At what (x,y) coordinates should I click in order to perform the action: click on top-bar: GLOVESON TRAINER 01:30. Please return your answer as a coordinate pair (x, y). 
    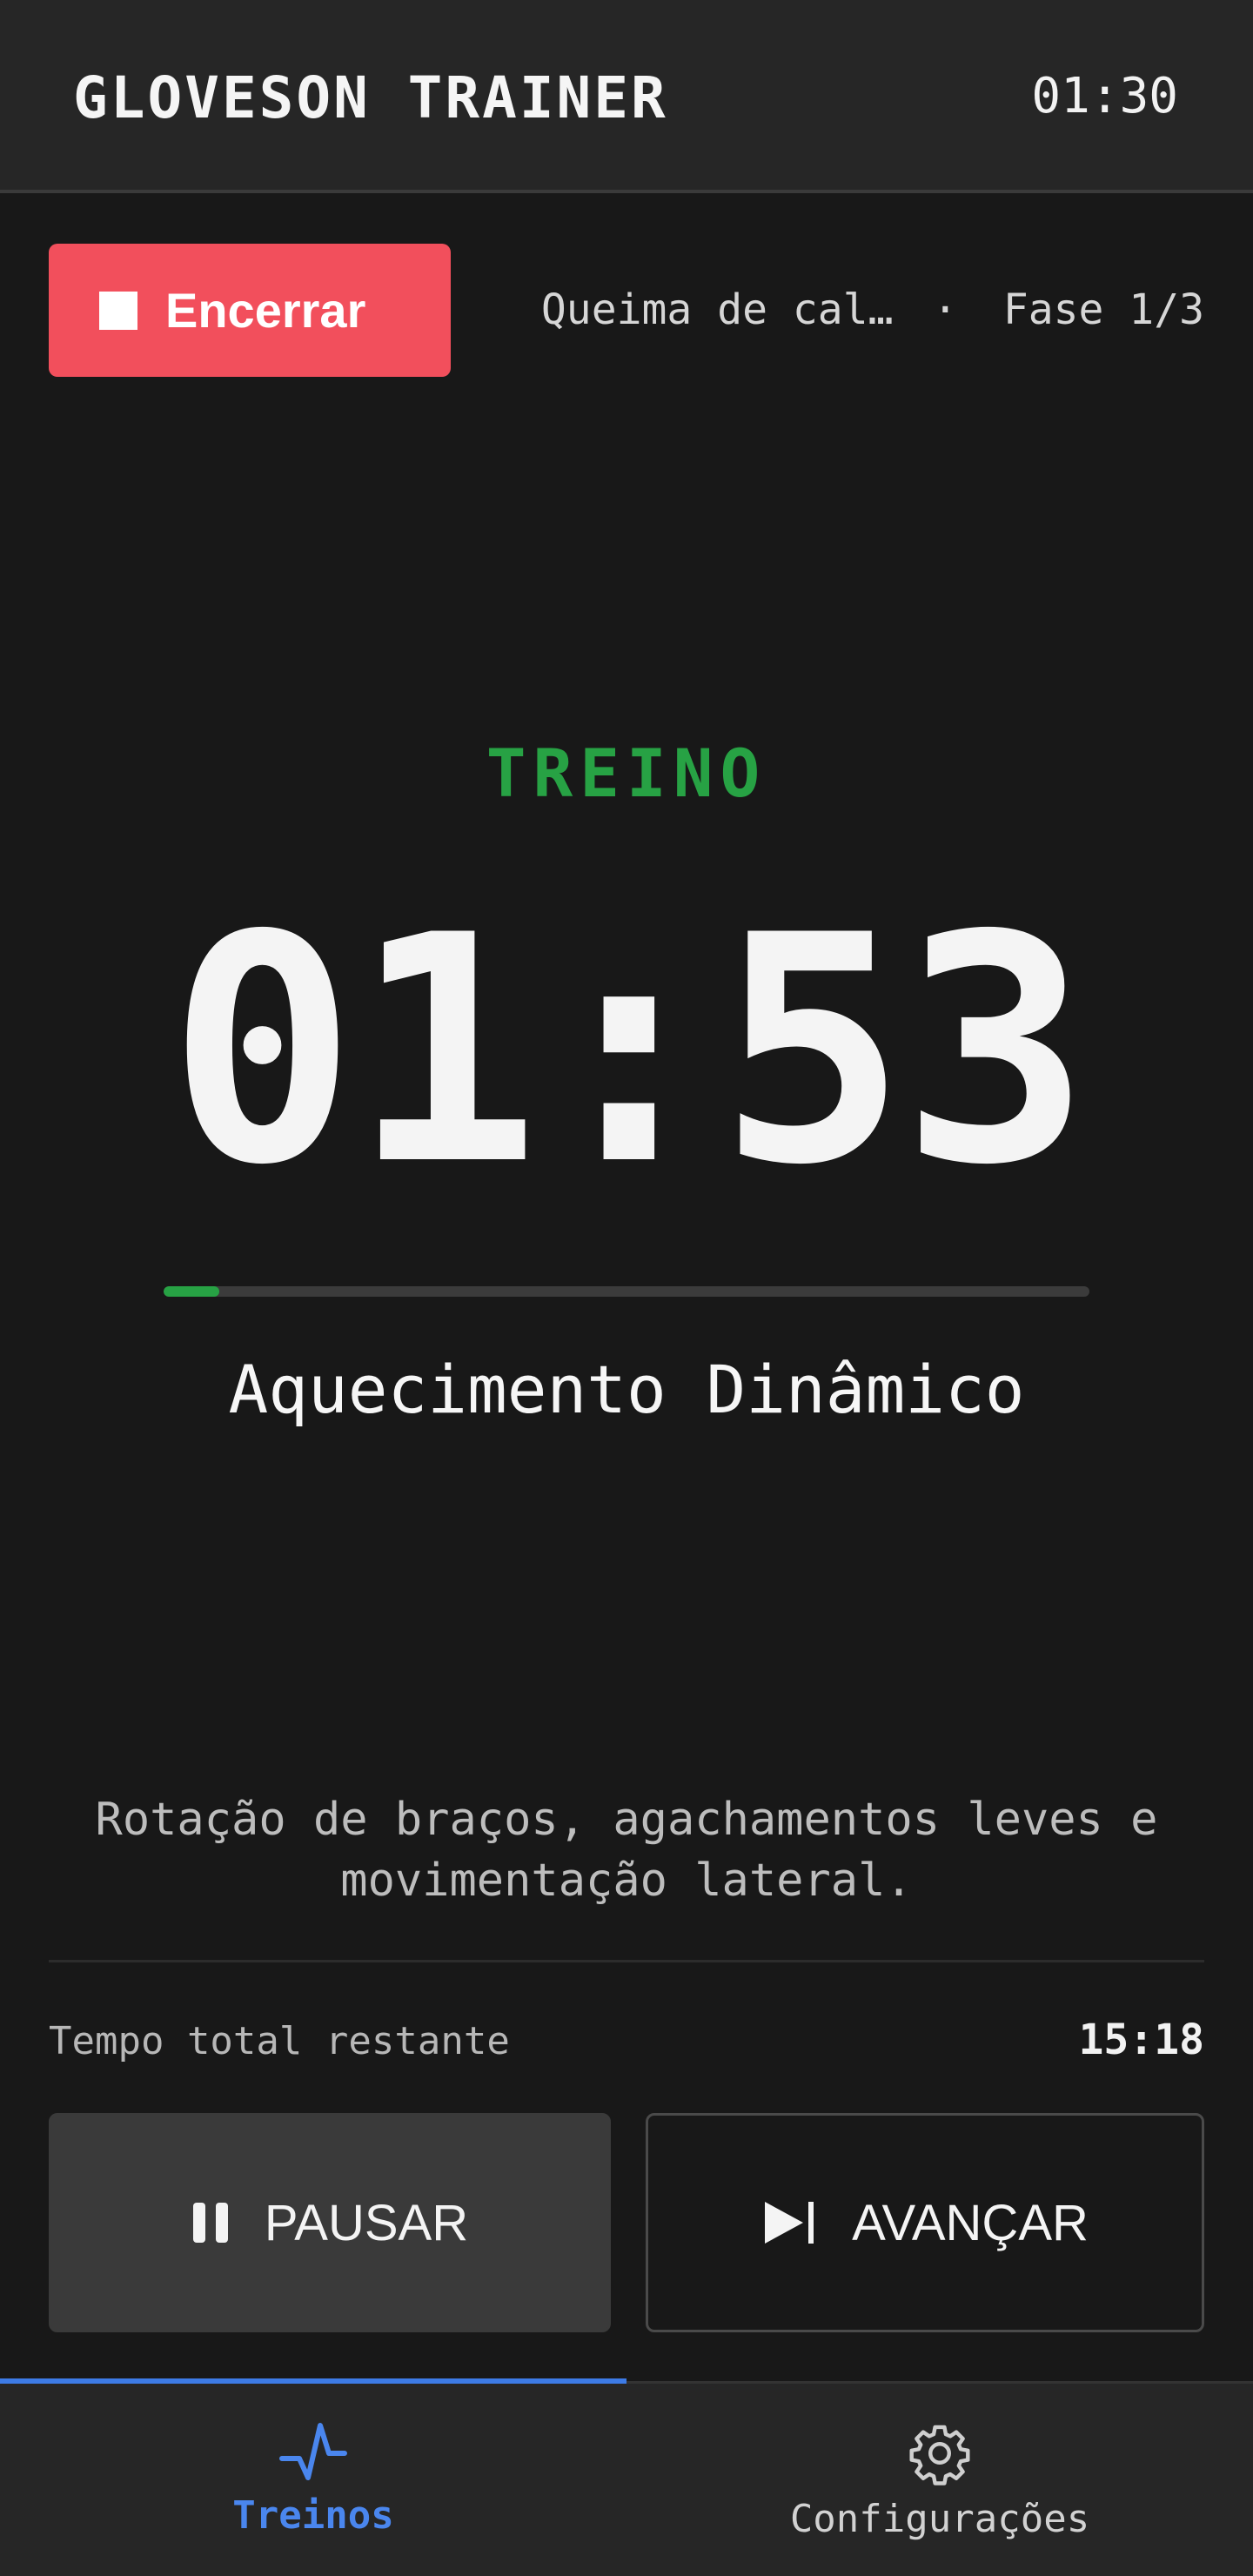
    Looking at the image, I should click on (626, 96).